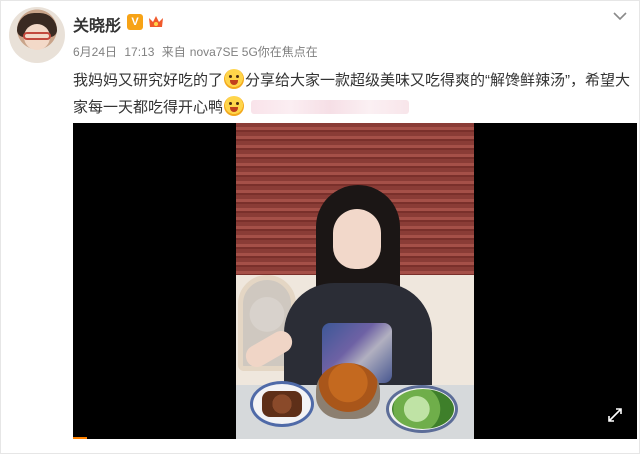 This screenshot has height=454, width=640. Describe the element at coordinates (348, 391) in the screenshot. I see `soup-bowl` at that location.